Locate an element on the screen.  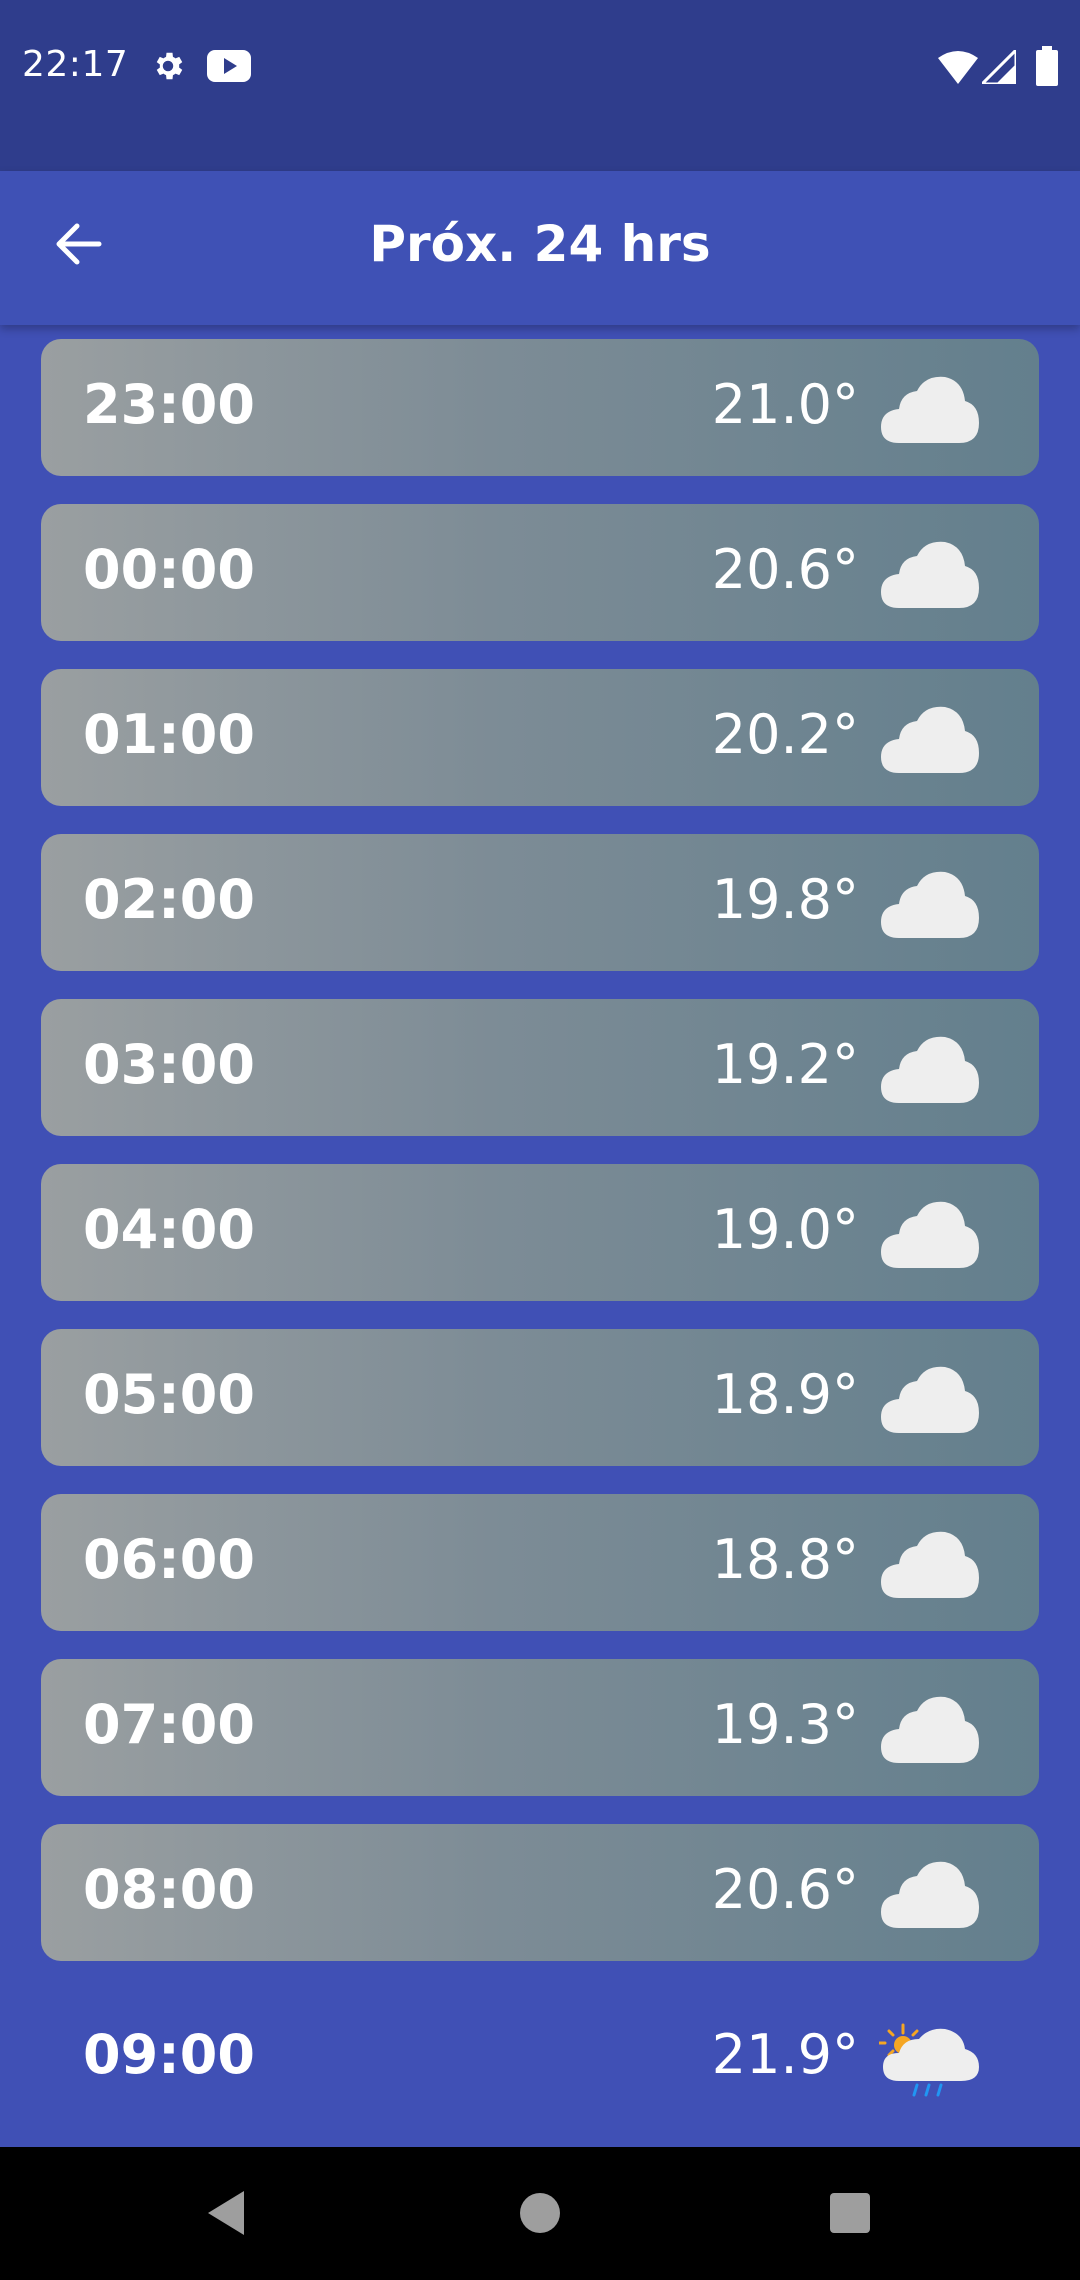
back-triangle-icon is located at coordinates (226, 2213).